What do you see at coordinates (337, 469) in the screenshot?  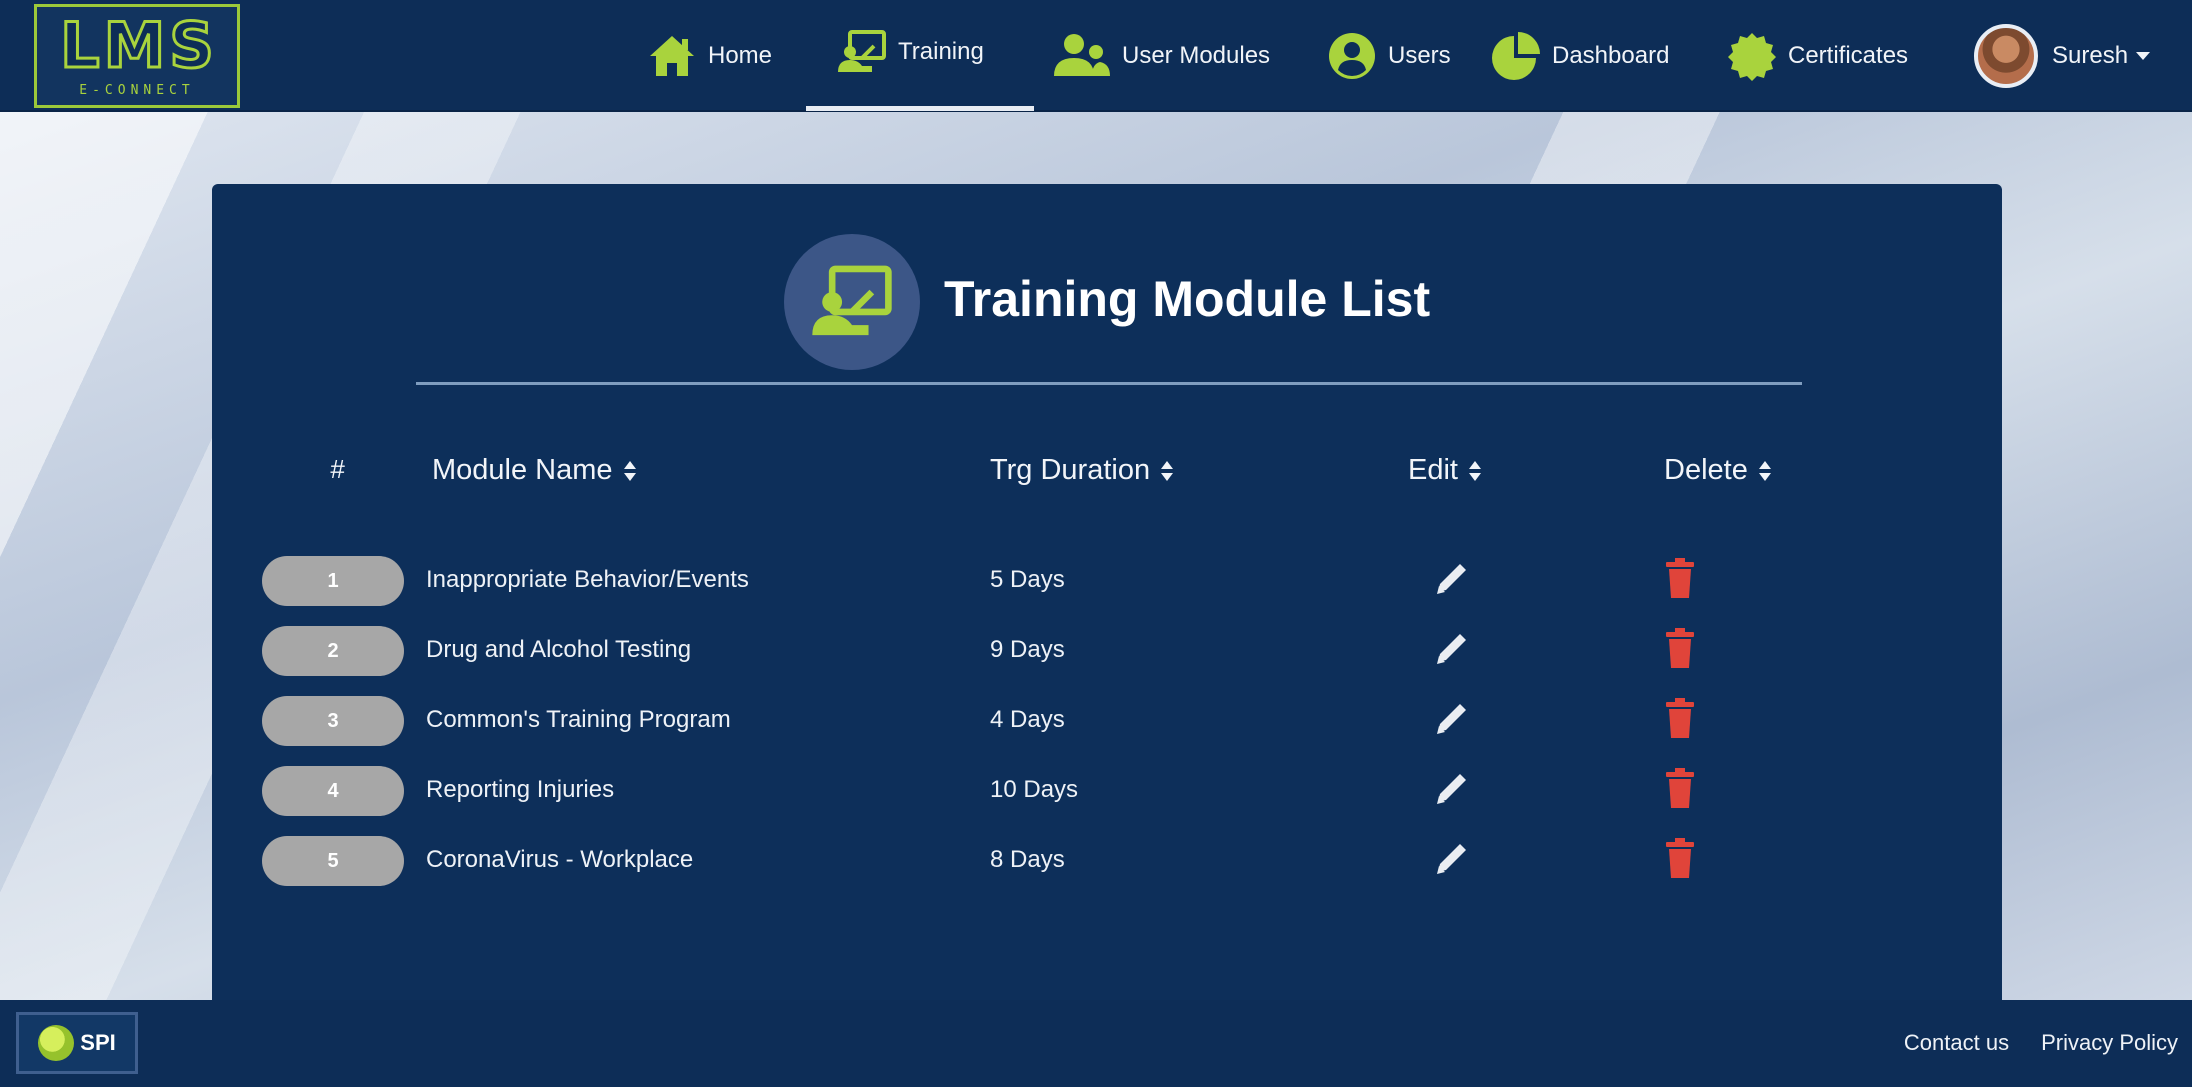 I see `column-header-index: #` at bounding box center [337, 469].